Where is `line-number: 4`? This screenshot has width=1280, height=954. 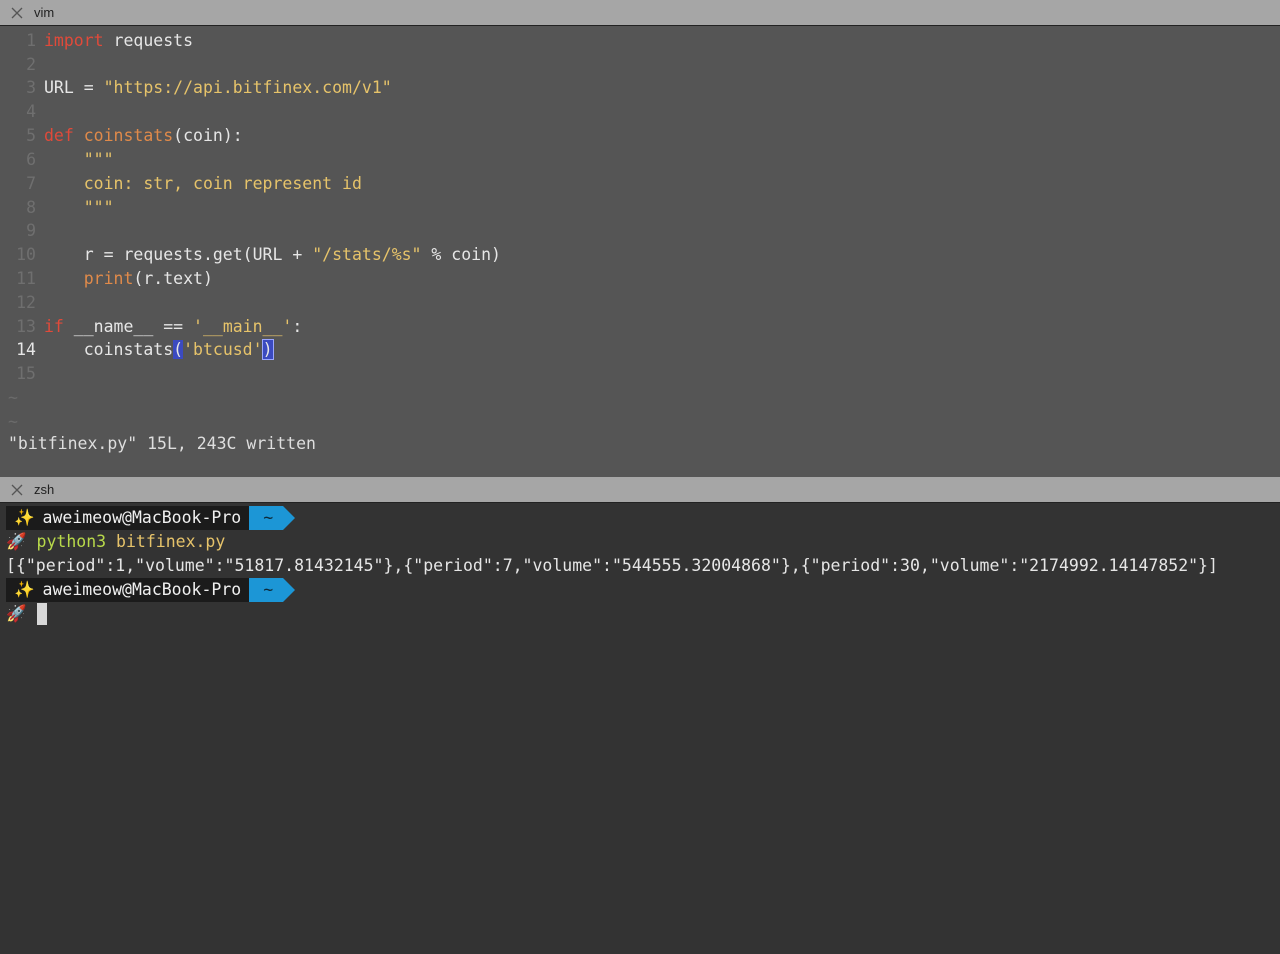
line-number: 4 is located at coordinates (31, 111).